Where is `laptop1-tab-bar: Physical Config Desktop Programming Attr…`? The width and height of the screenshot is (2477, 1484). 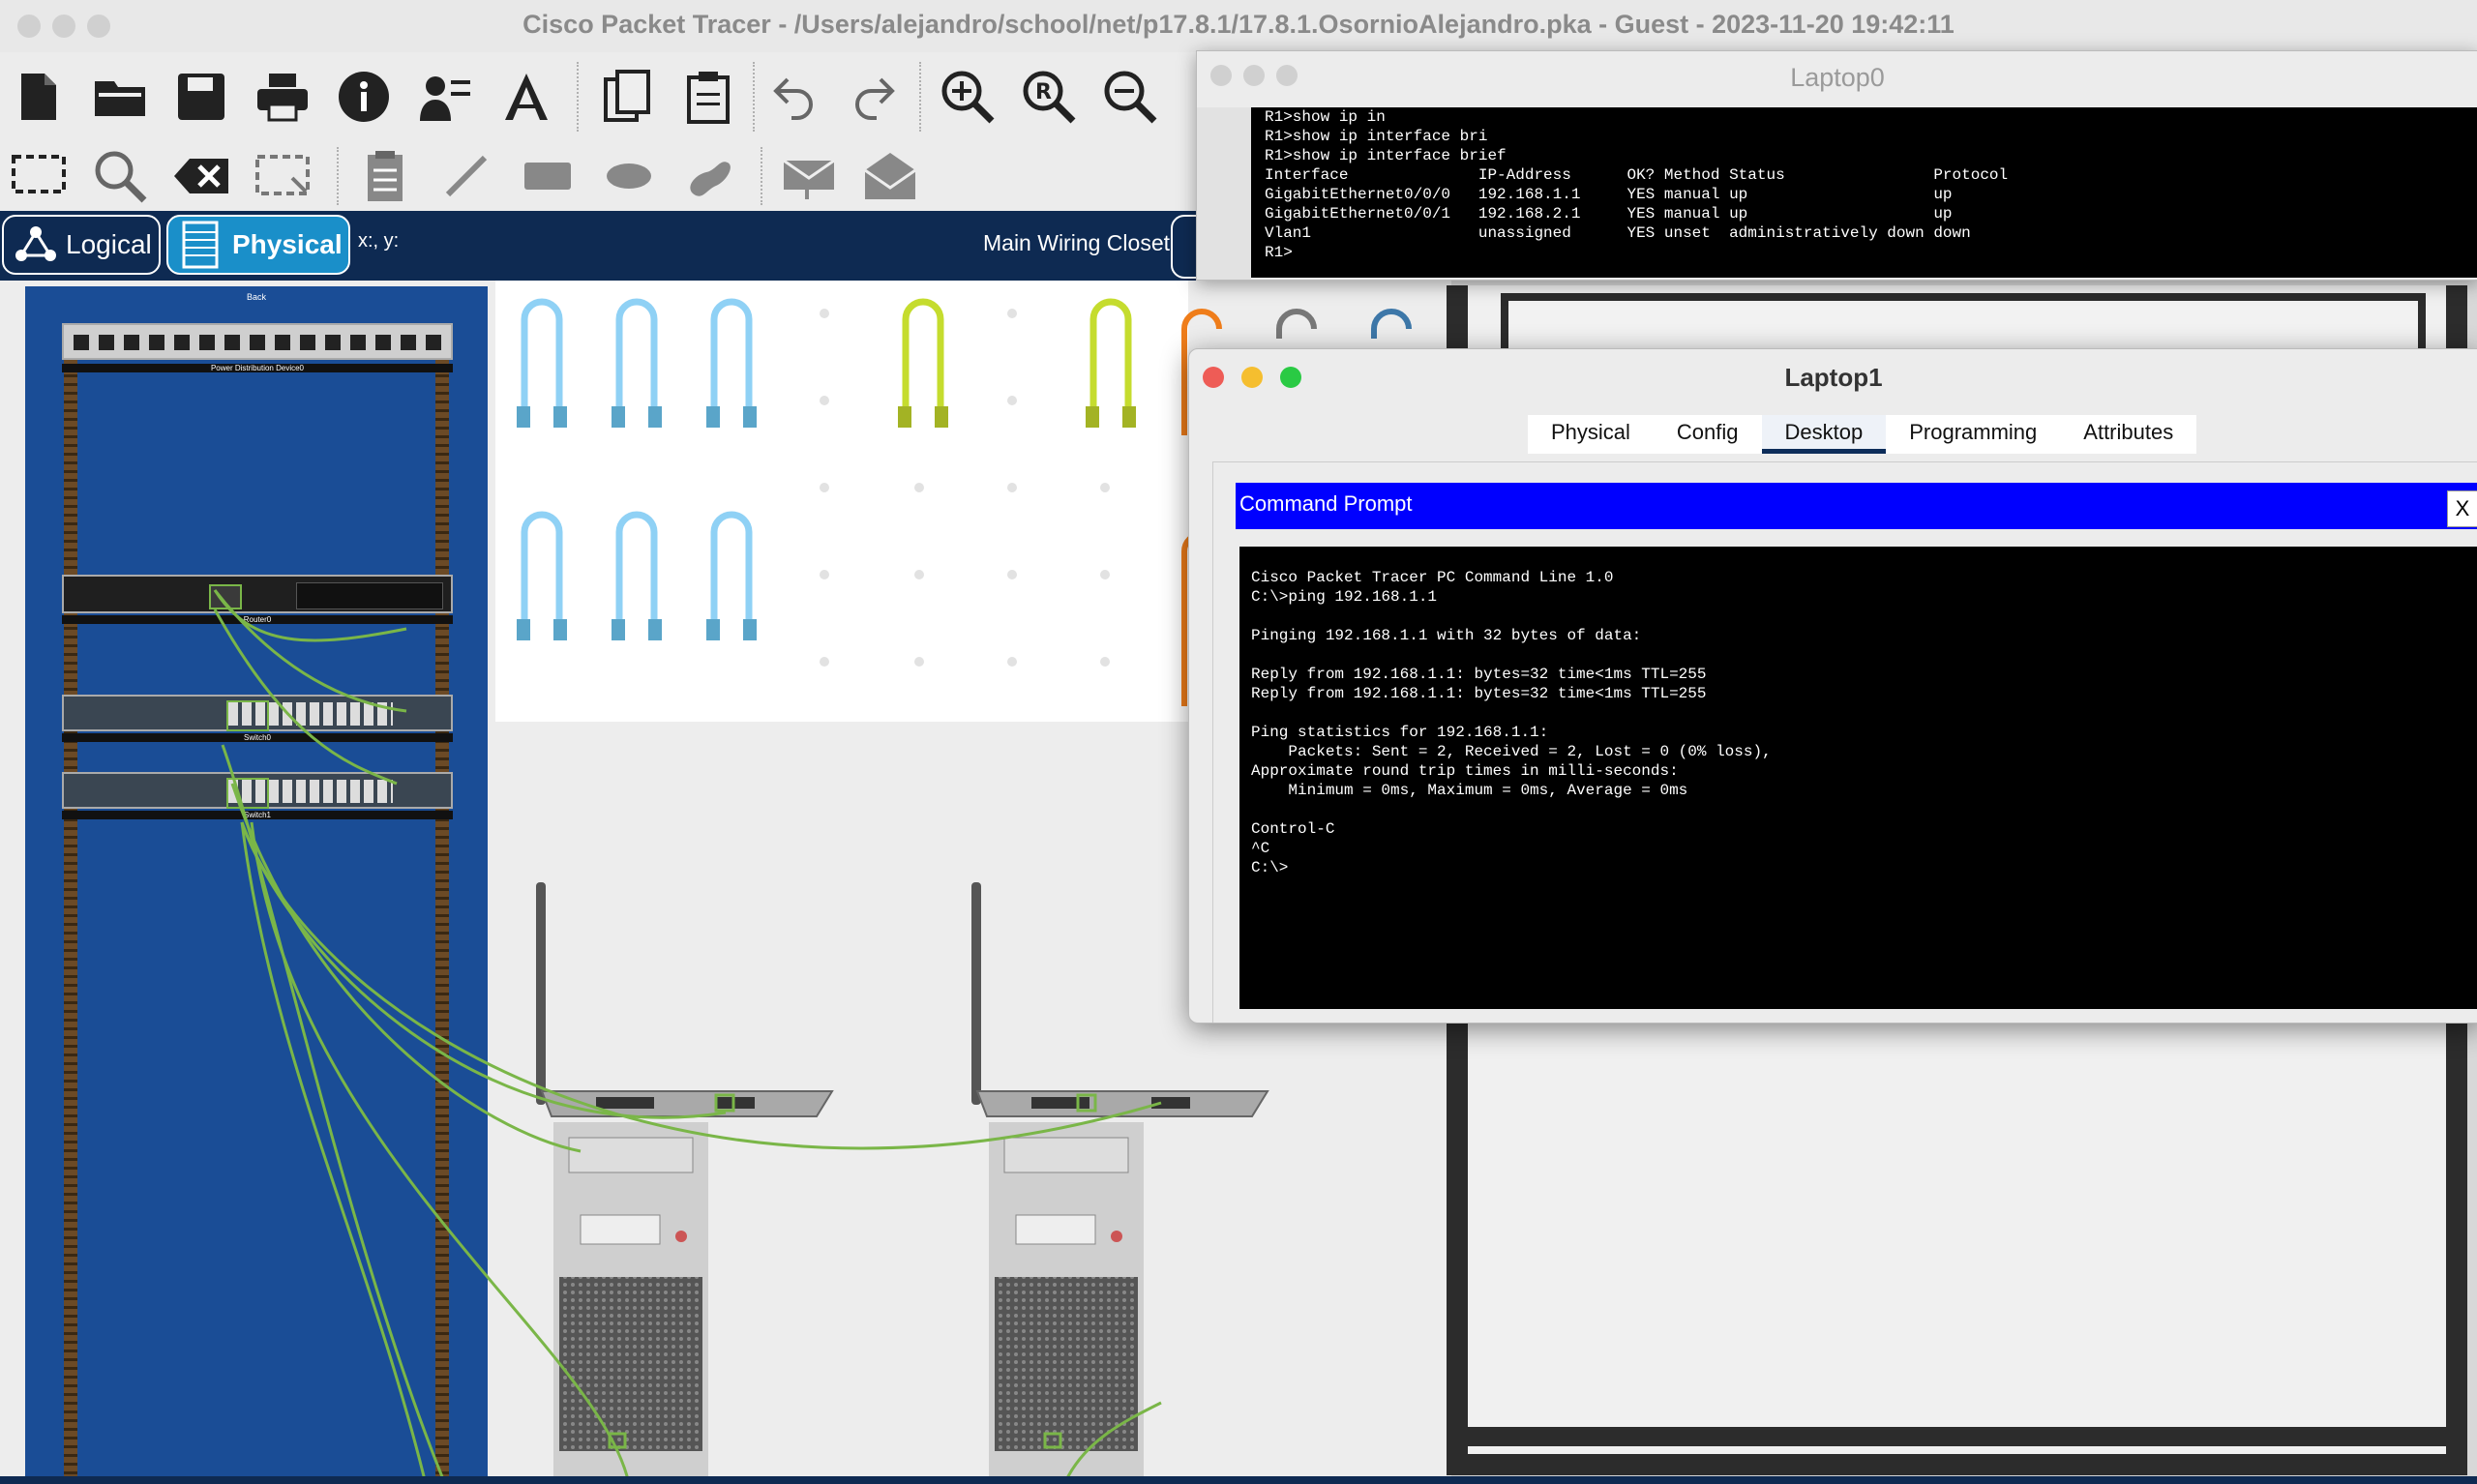
laptop1-tab-bar: Physical Config Desktop Programming Attr… is located at coordinates (1862, 434).